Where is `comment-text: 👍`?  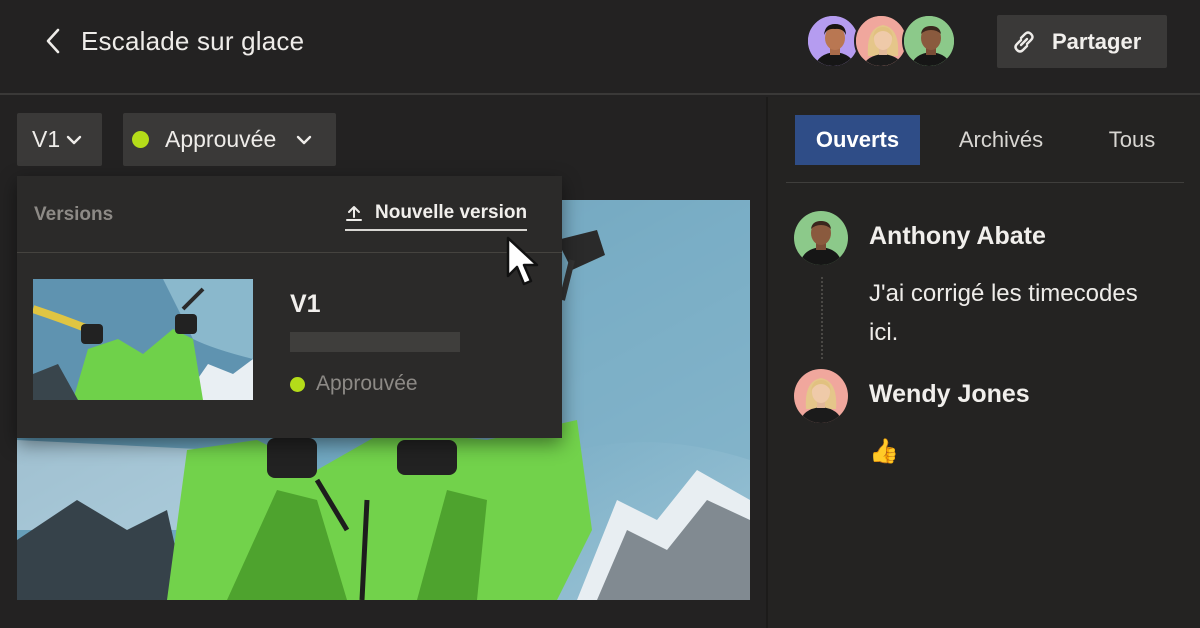
comment-text: 👍 is located at coordinates (884, 451).